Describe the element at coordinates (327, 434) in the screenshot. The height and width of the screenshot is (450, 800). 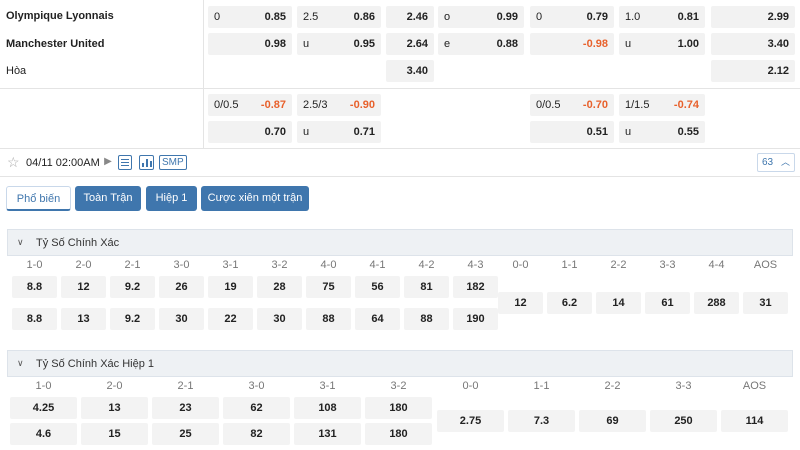
I see `score-odds-away: 131` at that location.